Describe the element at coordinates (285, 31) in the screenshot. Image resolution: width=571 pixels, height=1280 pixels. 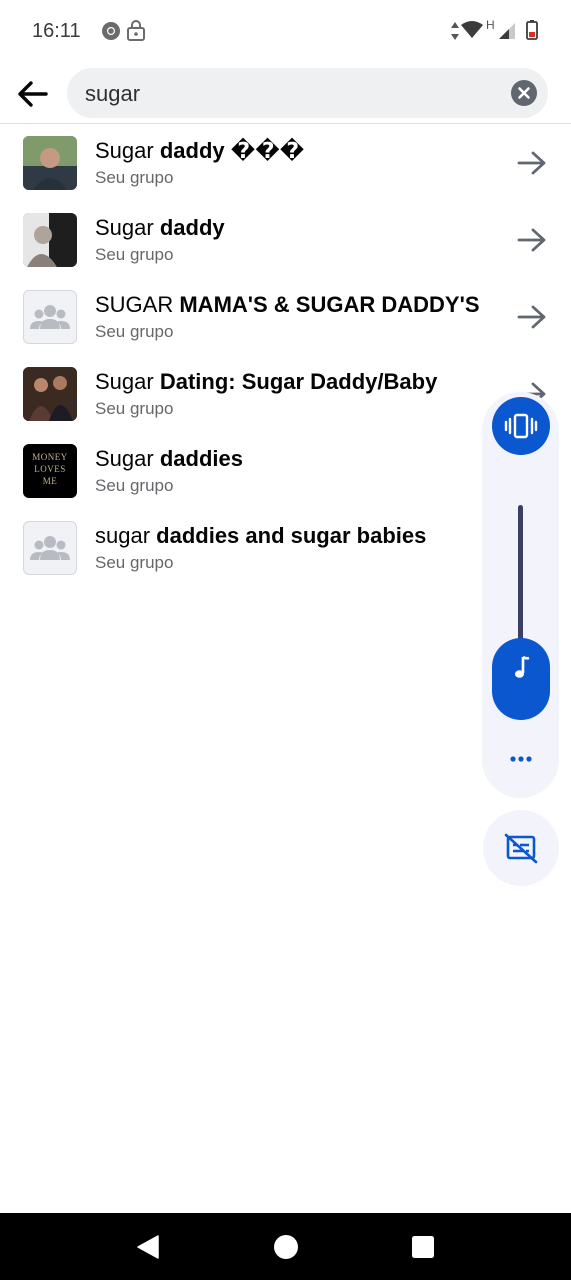
I see `status-bar: 16:11 H` at that location.